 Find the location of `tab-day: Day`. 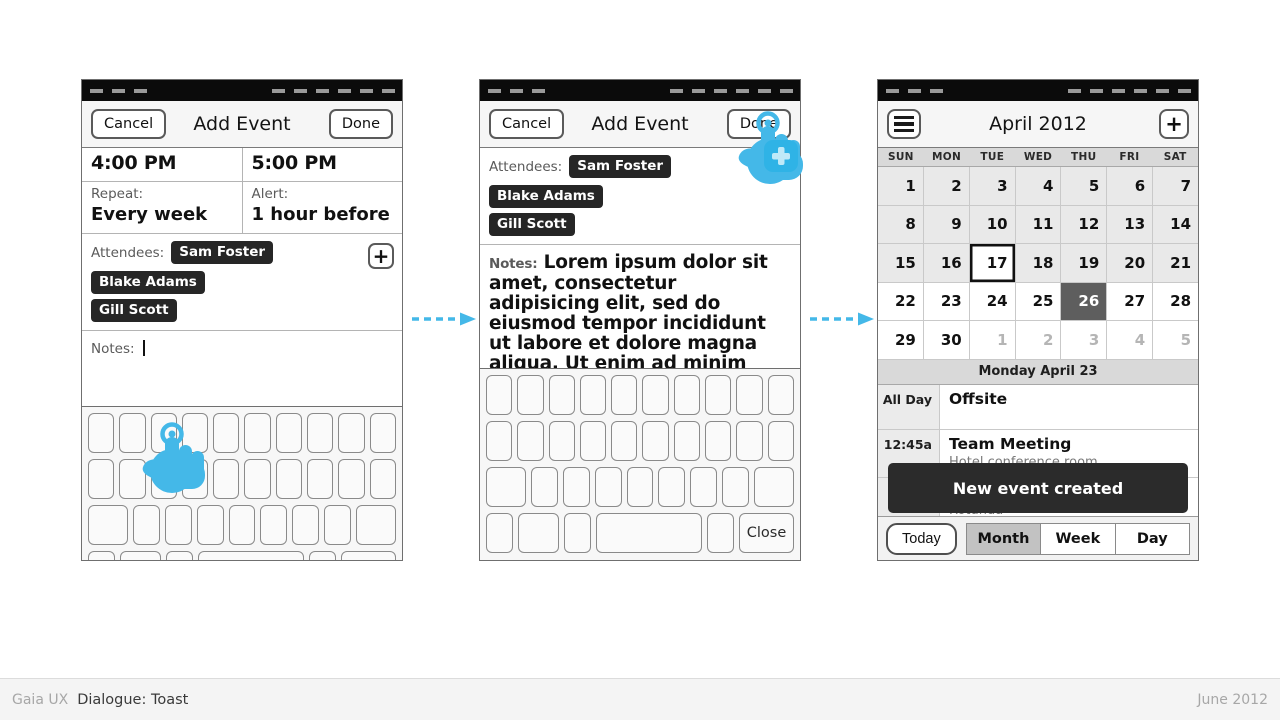

tab-day: Day is located at coordinates (1152, 538).